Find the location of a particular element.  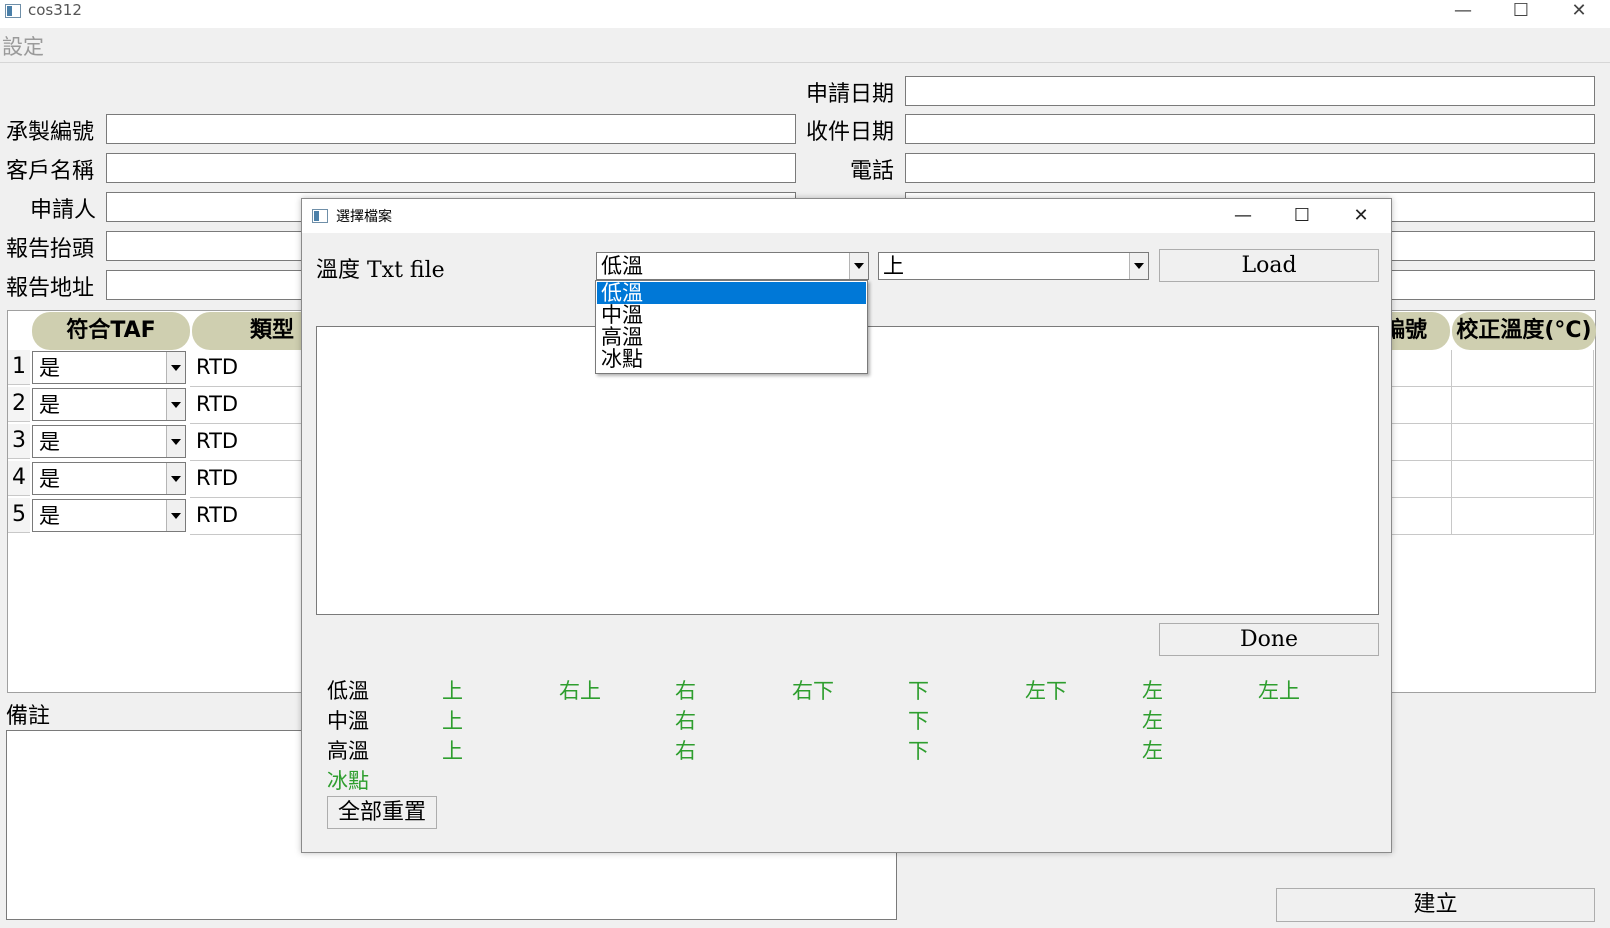

dialog-close-button: ✕ is located at coordinates (1361, 216).